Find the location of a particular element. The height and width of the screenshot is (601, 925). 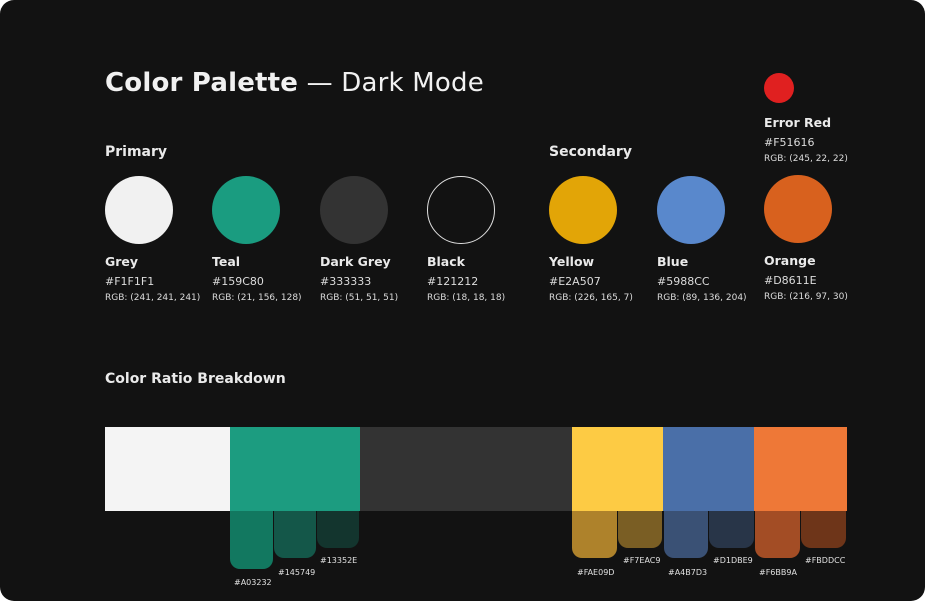

swatch-name: Orange is located at coordinates (790, 260).